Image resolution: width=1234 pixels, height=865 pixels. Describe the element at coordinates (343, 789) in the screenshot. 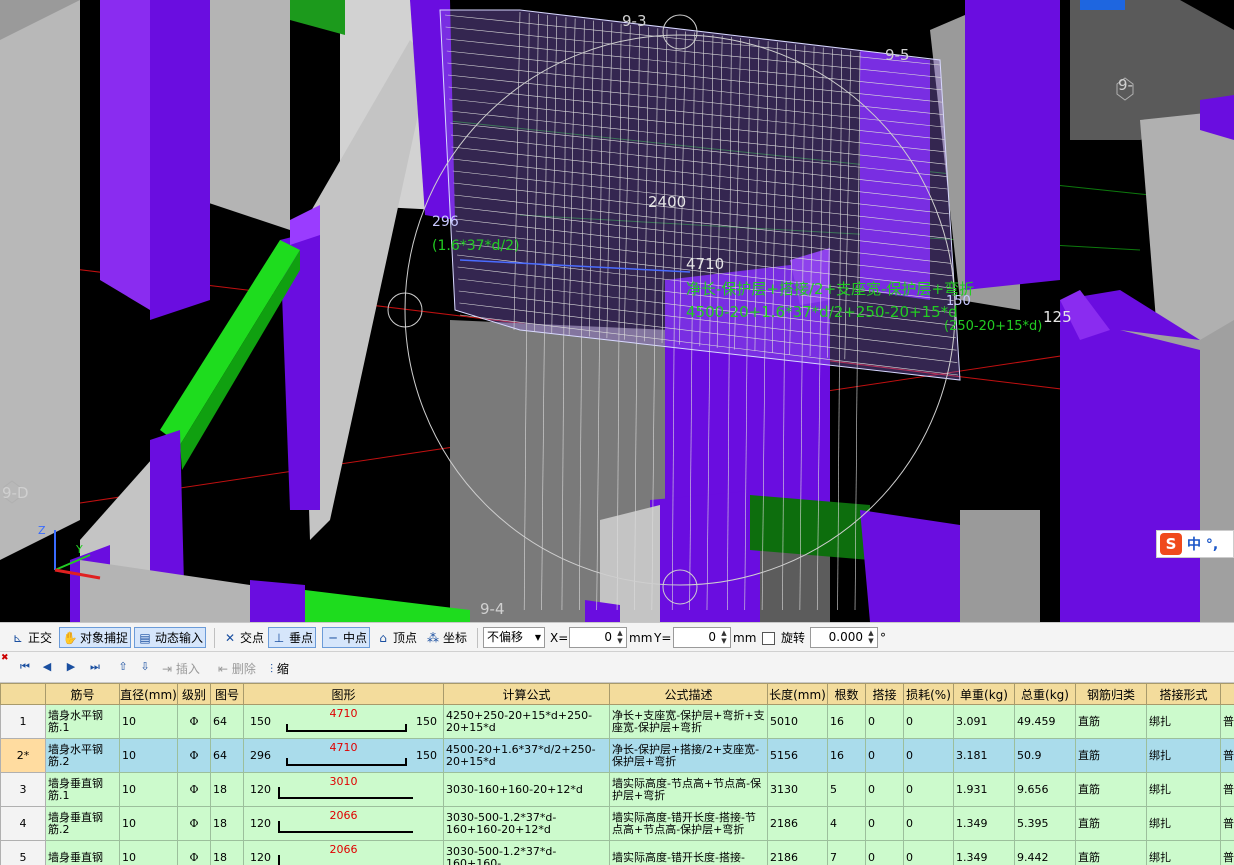

I see `shape-cell: 120 3010` at that location.